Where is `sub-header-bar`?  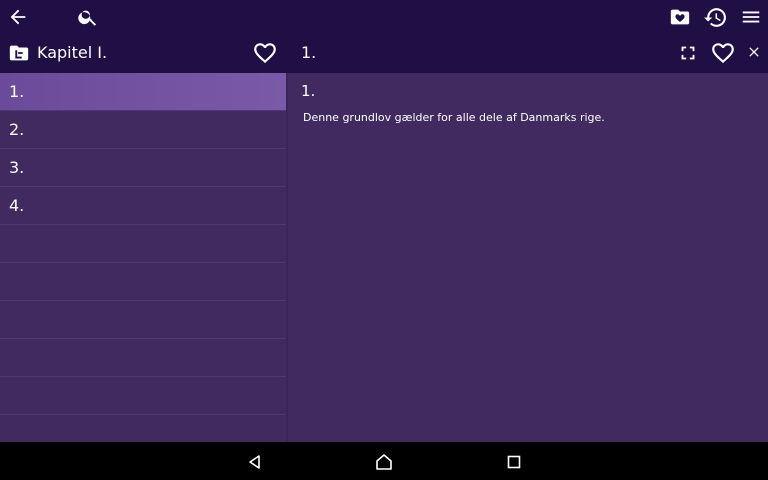
sub-header-bar is located at coordinates (384, 53).